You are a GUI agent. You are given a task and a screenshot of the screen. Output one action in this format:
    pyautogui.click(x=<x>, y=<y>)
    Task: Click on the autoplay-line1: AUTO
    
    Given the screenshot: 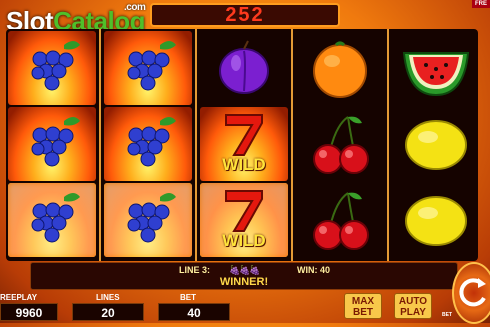 What is the action you would take?
    pyautogui.click(x=413, y=301)
    